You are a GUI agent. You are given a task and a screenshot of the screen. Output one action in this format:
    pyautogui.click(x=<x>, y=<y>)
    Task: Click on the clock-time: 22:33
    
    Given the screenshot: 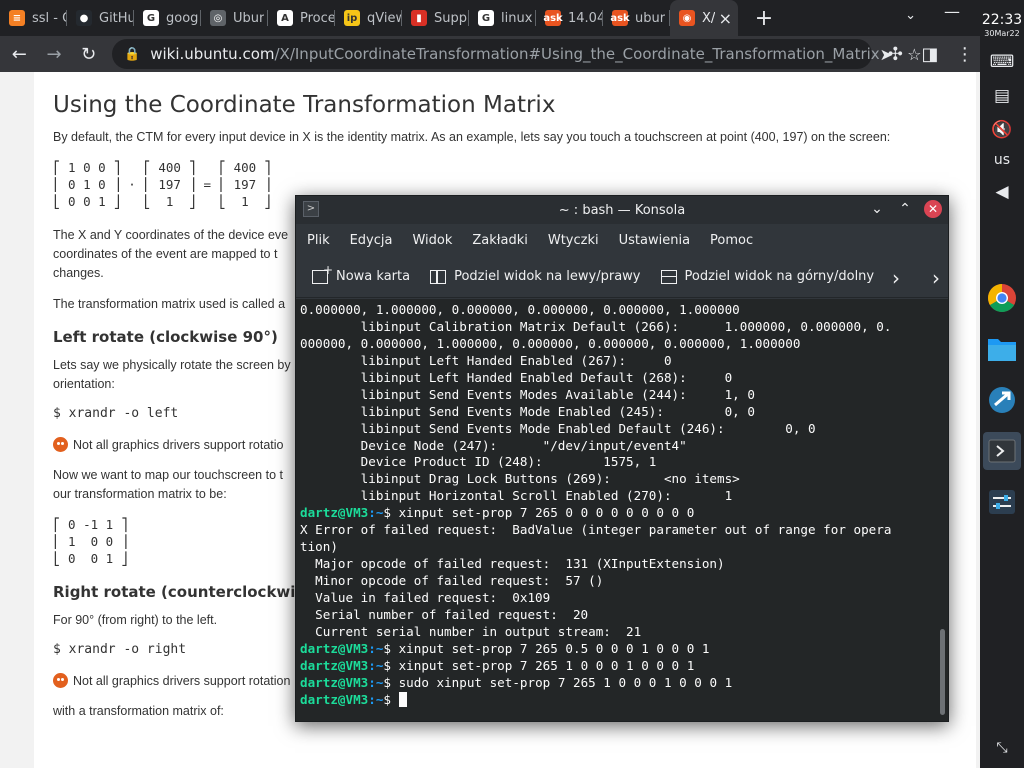 What is the action you would take?
    pyautogui.click(x=1002, y=20)
    